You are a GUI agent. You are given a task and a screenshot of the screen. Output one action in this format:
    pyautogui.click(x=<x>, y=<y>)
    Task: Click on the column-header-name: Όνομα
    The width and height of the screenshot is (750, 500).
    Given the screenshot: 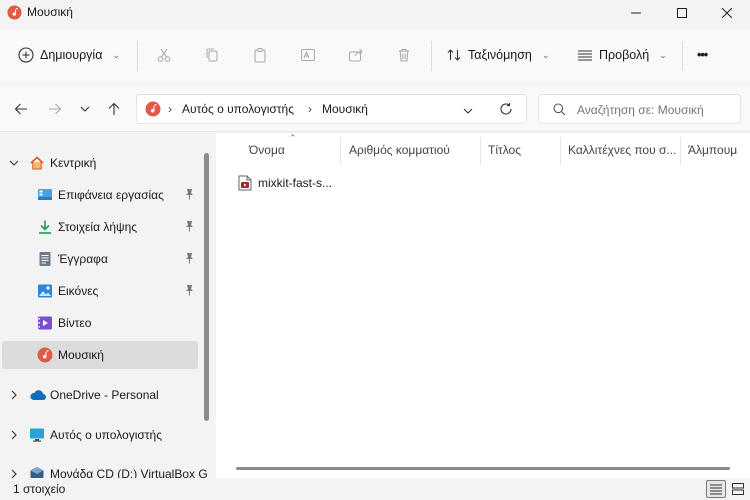 What is the action you would take?
    pyautogui.click(x=267, y=150)
    